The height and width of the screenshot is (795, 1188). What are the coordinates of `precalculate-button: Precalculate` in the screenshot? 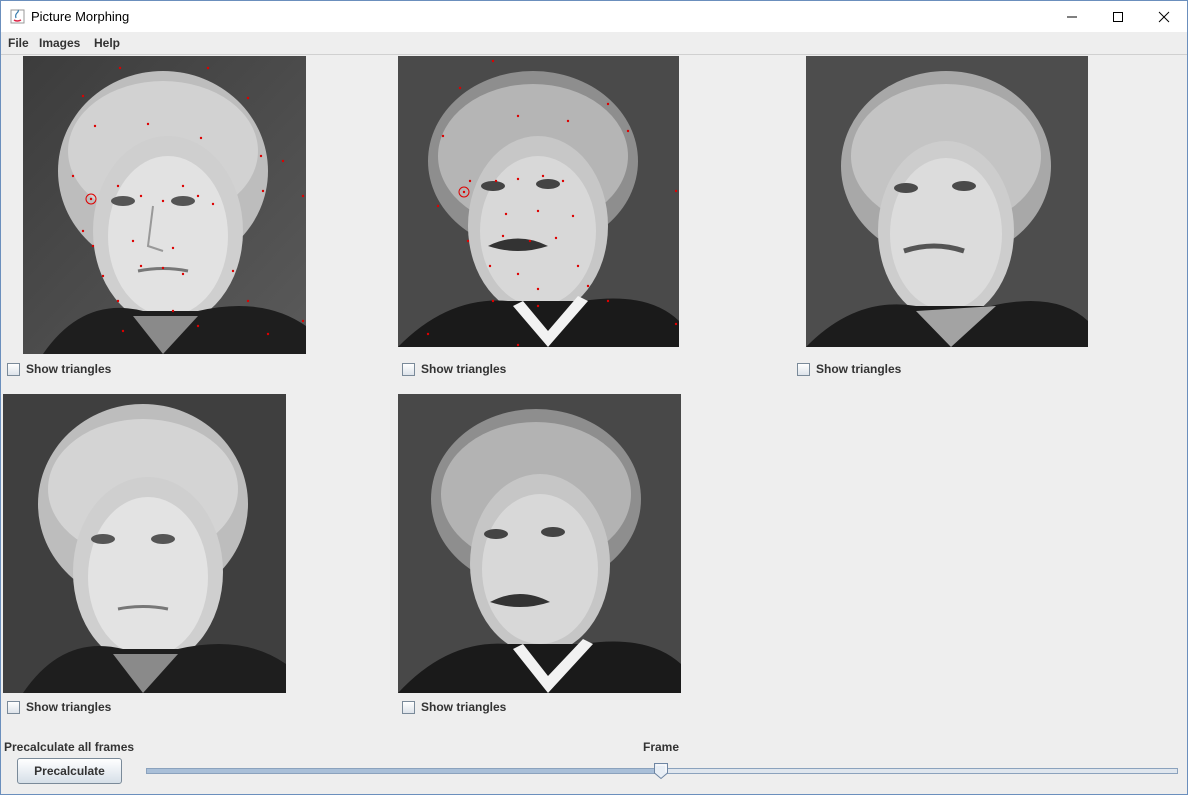 It's located at (69, 771).